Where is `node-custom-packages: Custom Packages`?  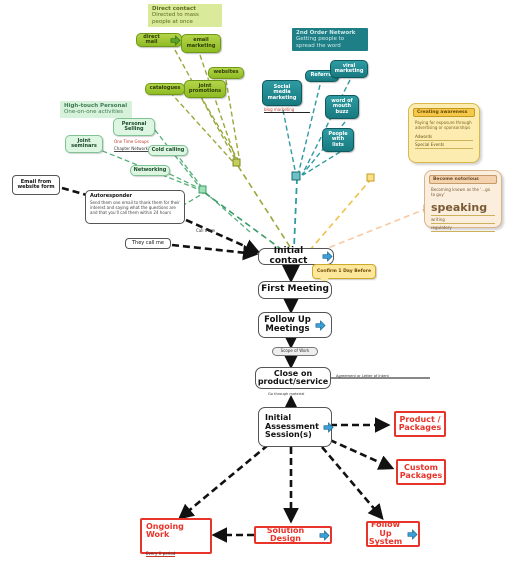
node-custom-packages: Custom Packages is located at coordinates (421, 472).